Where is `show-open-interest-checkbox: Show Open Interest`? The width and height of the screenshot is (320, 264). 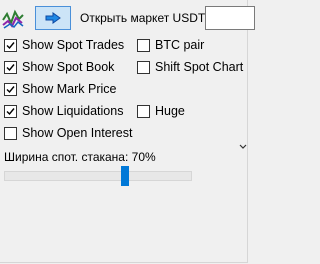
show-open-interest-checkbox: Show Open Interest is located at coordinates (68, 133).